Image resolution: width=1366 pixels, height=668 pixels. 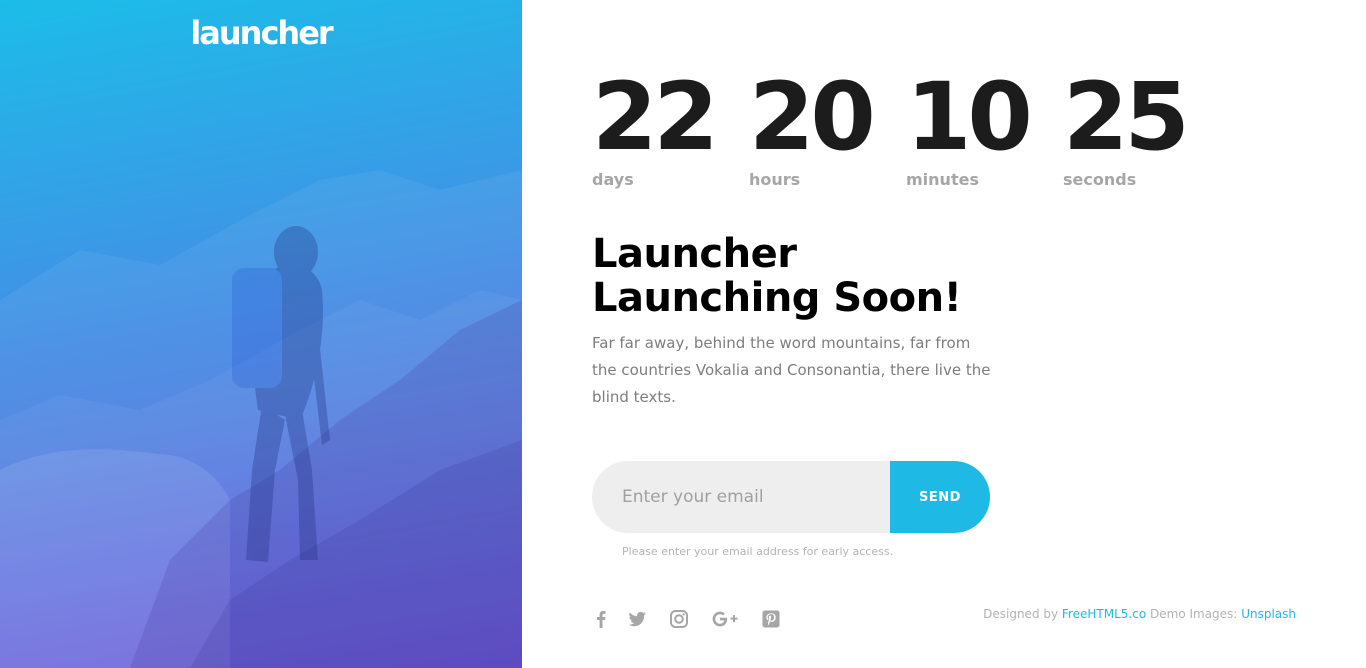 What do you see at coordinates (679, 619) in the screenshot?
I see `instagram-icon` at bounding box center [679, 619].